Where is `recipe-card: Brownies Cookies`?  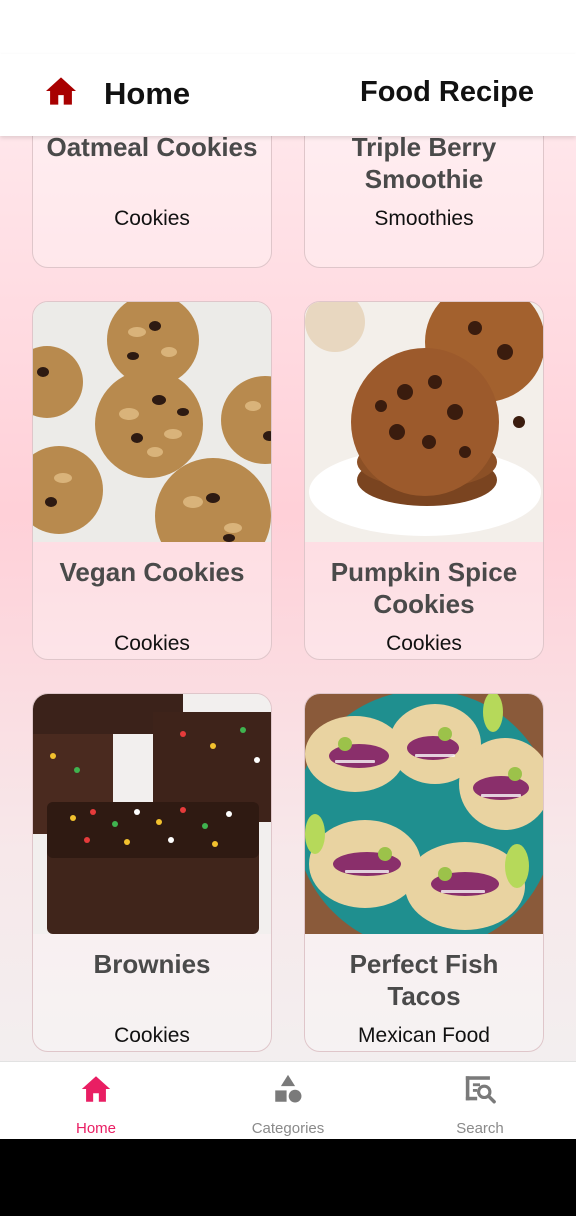 recipe-card: Brownies Cookies is located at coordinates (152, 872).